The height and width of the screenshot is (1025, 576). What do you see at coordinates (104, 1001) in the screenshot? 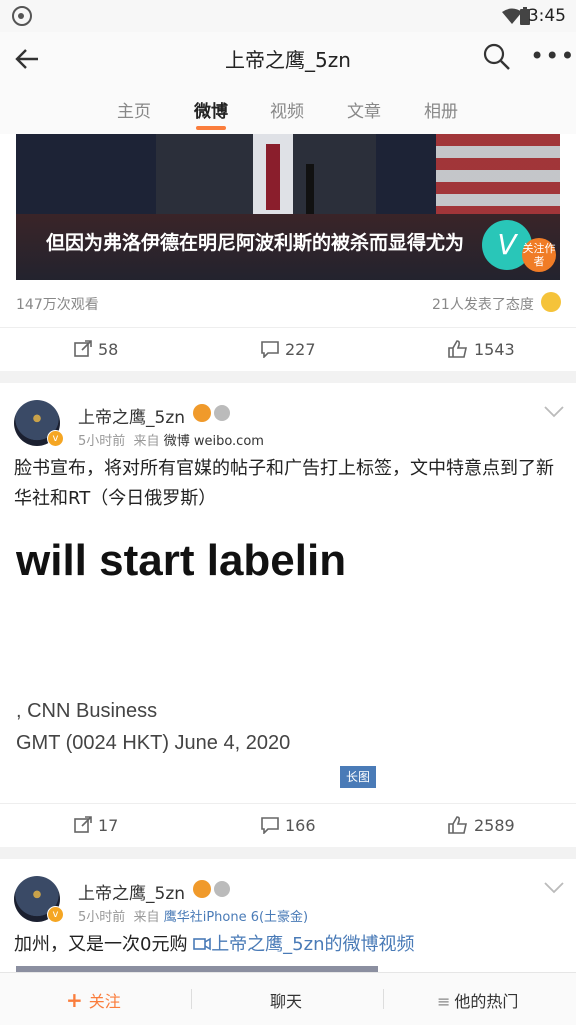
I see `follow-label: 关注` at bounding box center [104, 1001].